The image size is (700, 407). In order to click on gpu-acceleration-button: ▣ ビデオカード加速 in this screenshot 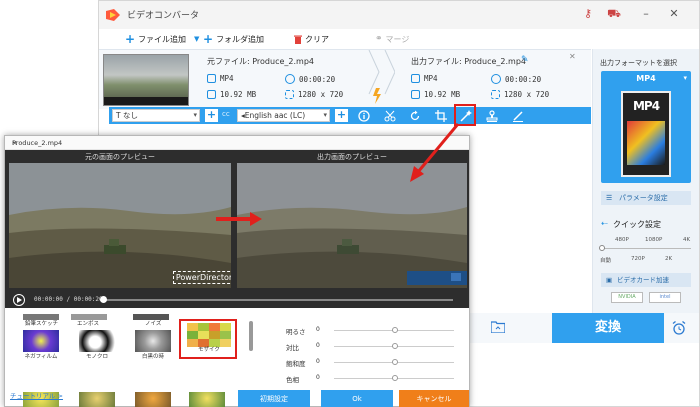, I will do `click(646, 280)`.